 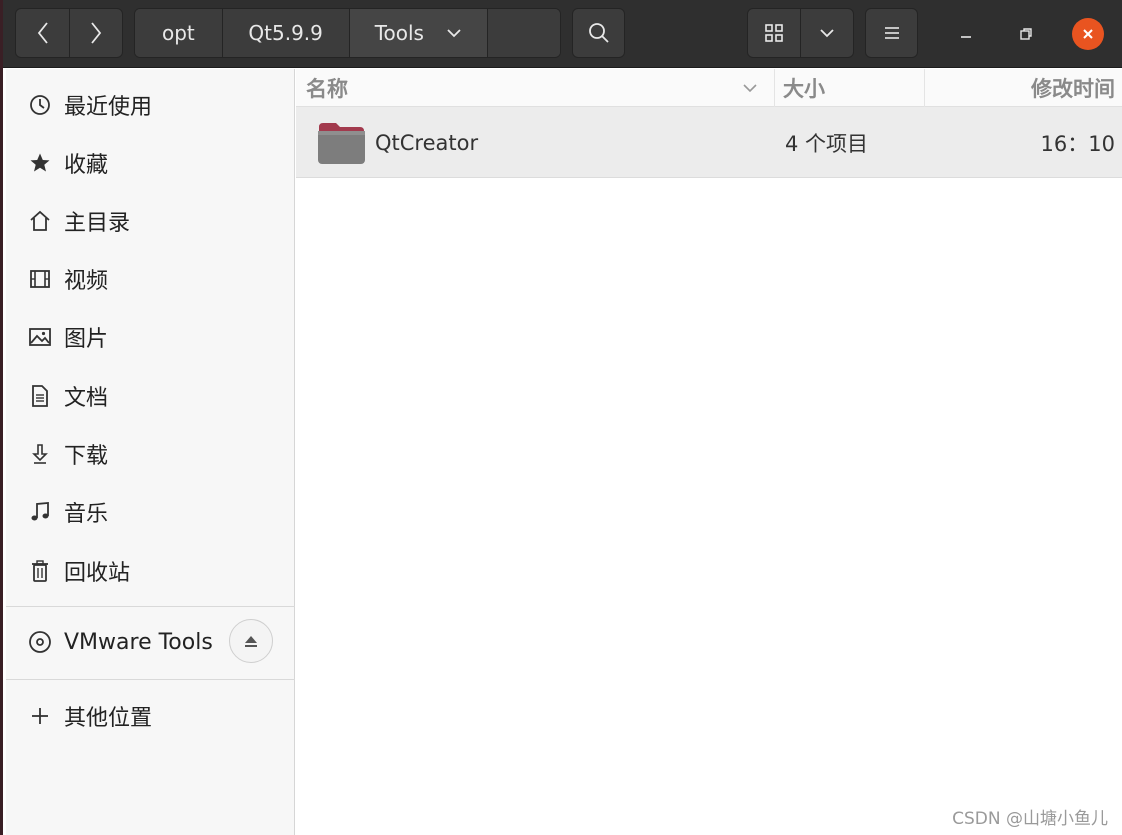 What do you see at coordinates (150, 396) in the screenshot?
I see `sidebar-item-documents: 文档` at bounding box center [150, 396].